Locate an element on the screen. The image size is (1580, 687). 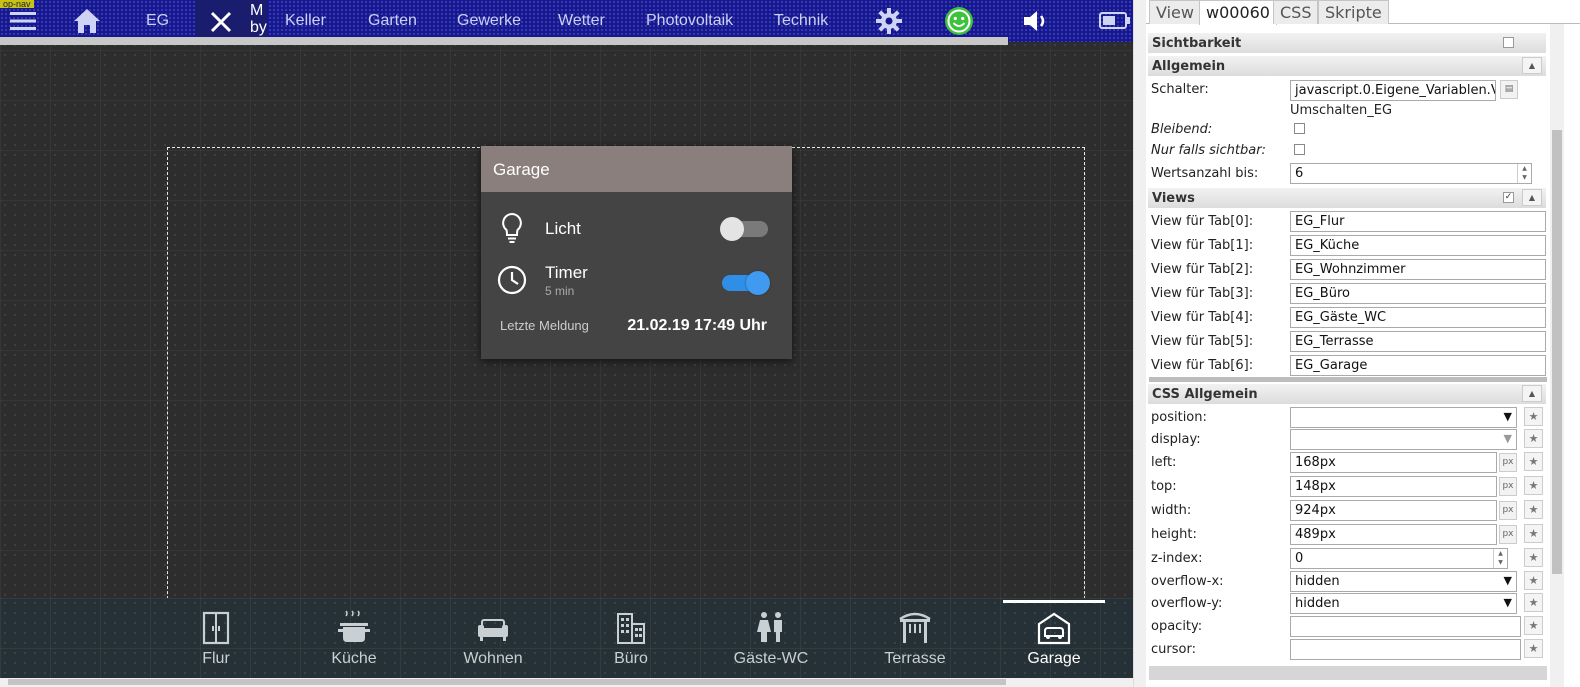
gear-icon is located at coordinates (889, 21).